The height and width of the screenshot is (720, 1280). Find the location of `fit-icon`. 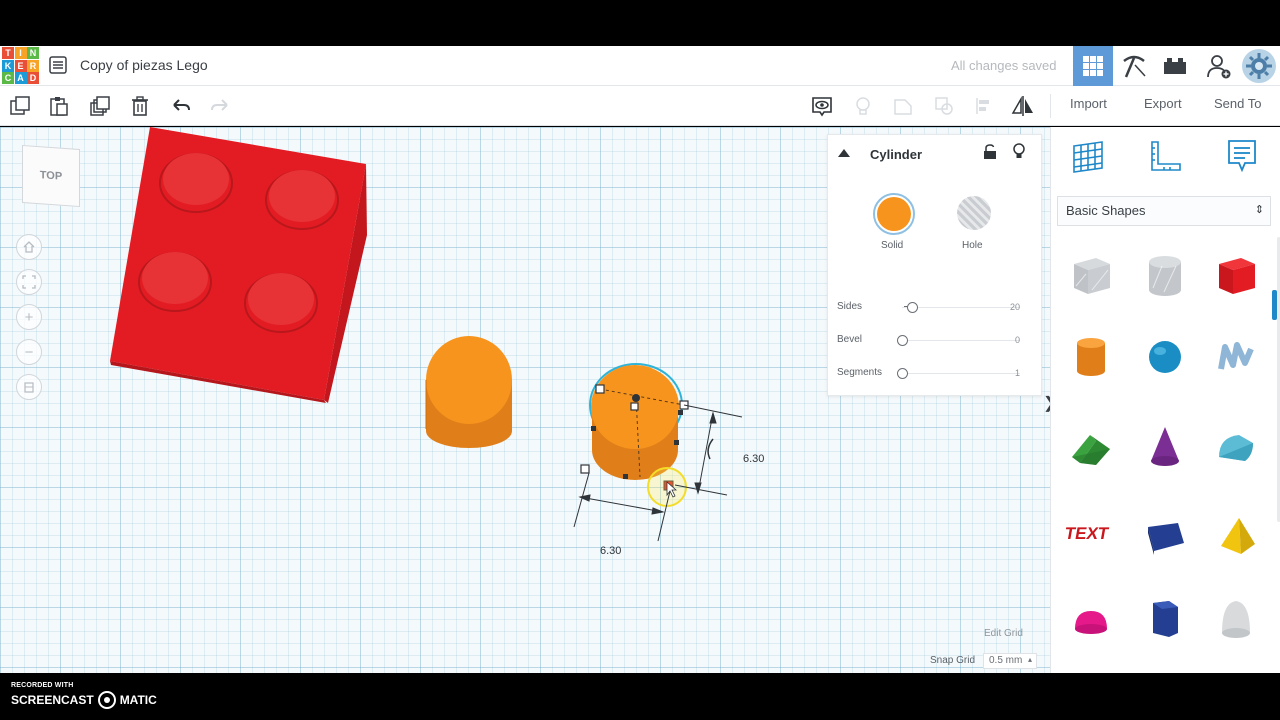

fit-icon is located at coordinates (29, 282).